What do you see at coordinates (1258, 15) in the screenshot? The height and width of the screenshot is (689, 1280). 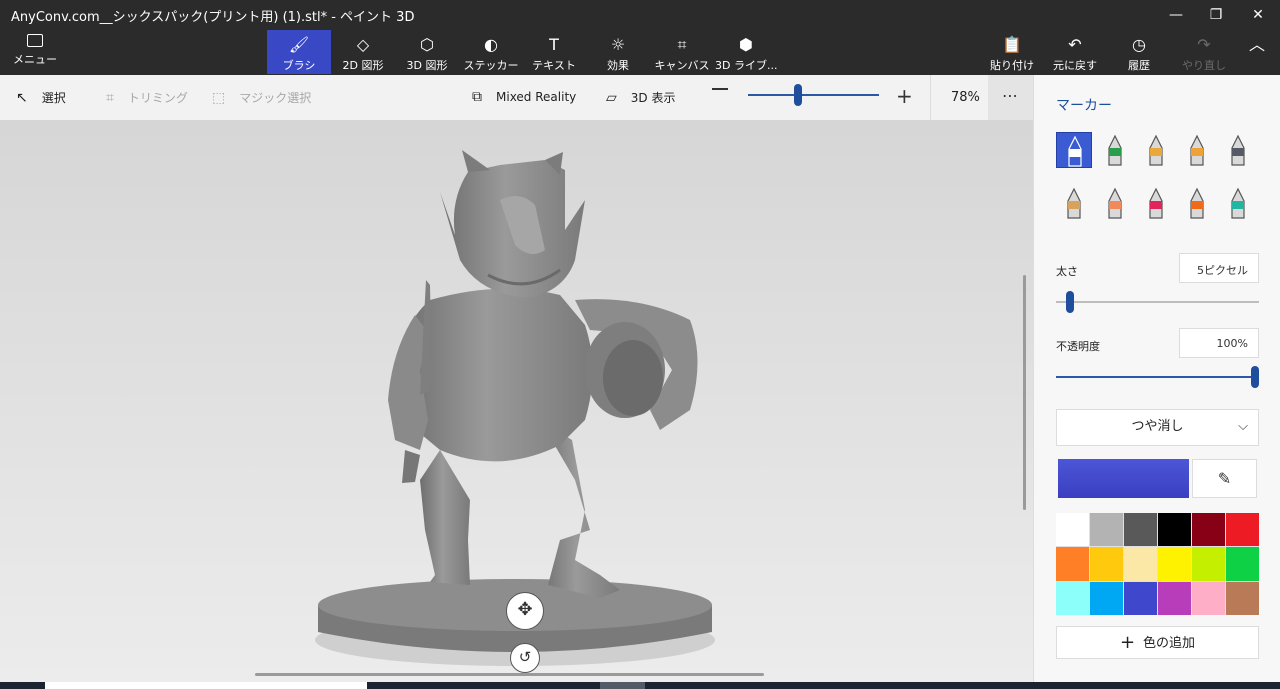 I see `close-button: ✕` at bounding box center [1258, 15].